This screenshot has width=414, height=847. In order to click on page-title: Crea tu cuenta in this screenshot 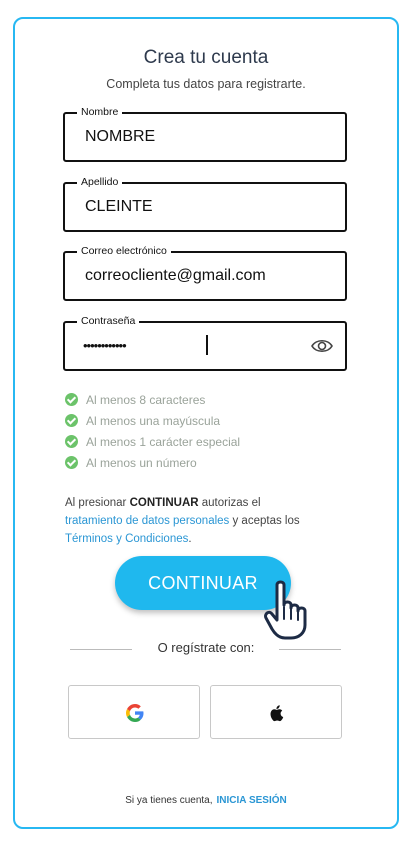, I will do `click(206, 57)`.